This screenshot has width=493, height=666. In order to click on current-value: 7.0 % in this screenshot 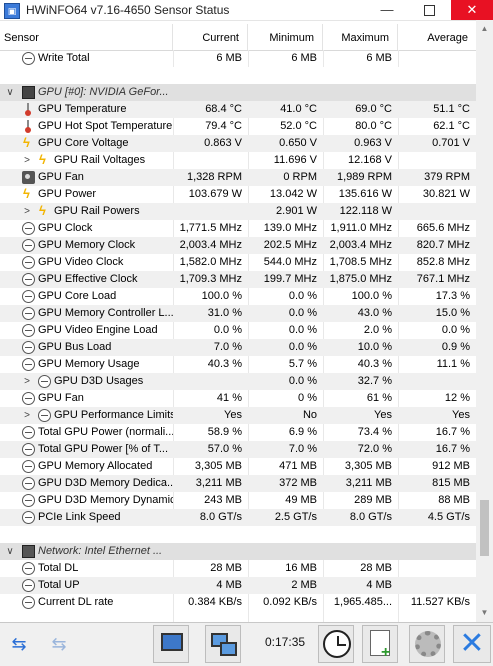, I will do `click(227, 347)`.